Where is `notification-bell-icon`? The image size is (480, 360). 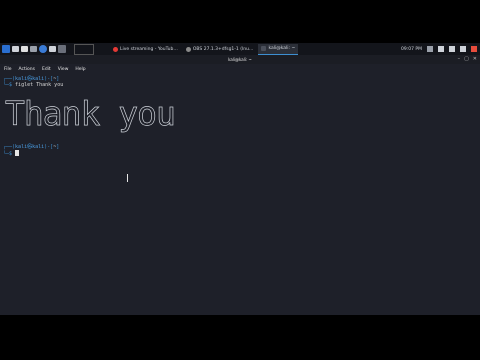 notification-bell-icon is located at coordinates (441, 49).